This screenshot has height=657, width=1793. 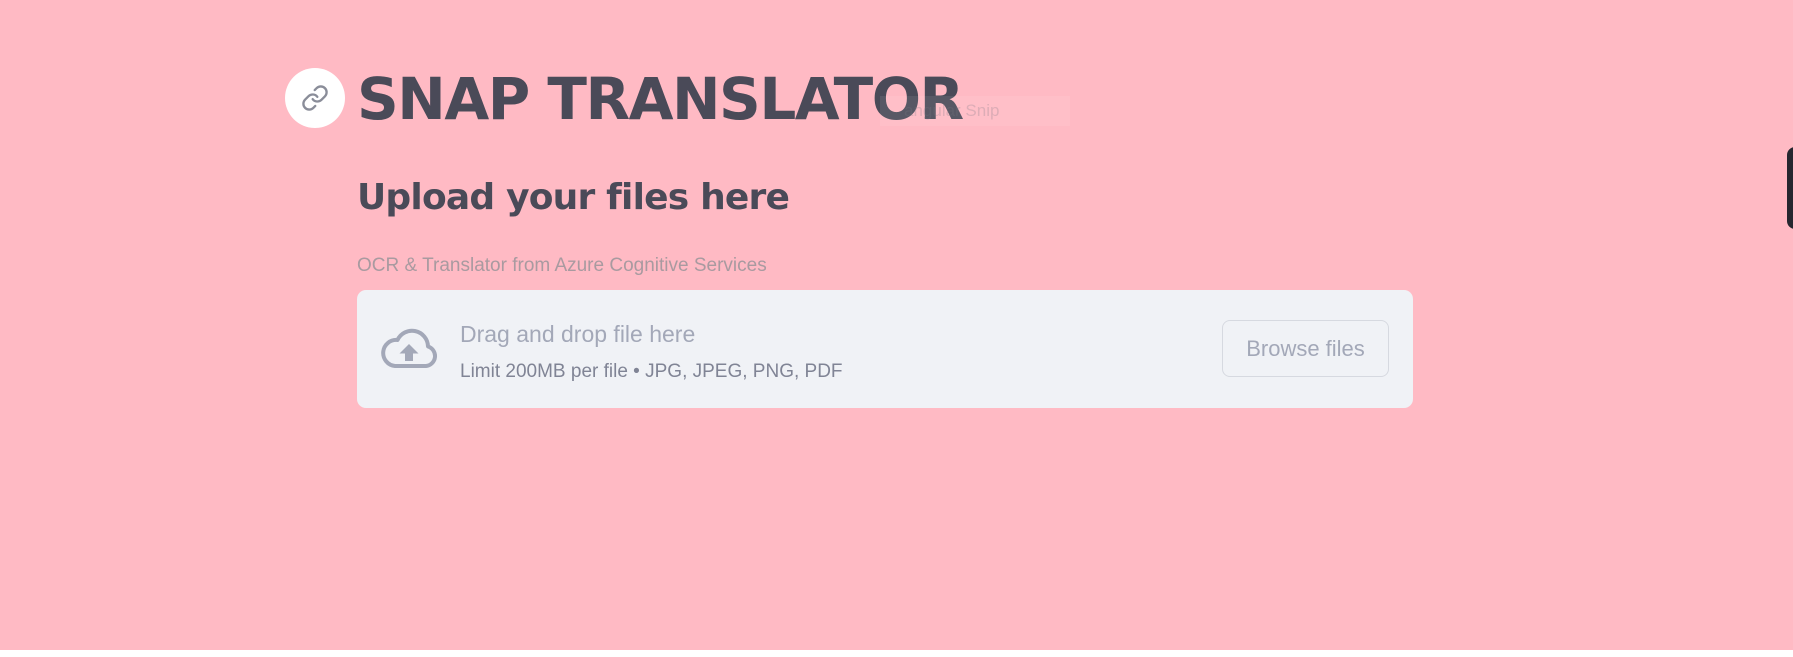 What do you see at coordinates (573, 197) in the screenshot?
I see `section-heading: Upload your files here` at bounding box center [573, 197].